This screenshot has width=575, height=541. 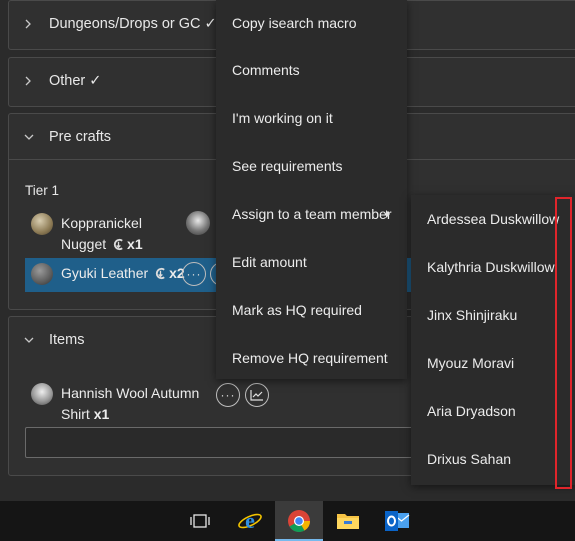 I want to click on member-jinx: Jinx Shinjiraku, so click(x=493, y=315).